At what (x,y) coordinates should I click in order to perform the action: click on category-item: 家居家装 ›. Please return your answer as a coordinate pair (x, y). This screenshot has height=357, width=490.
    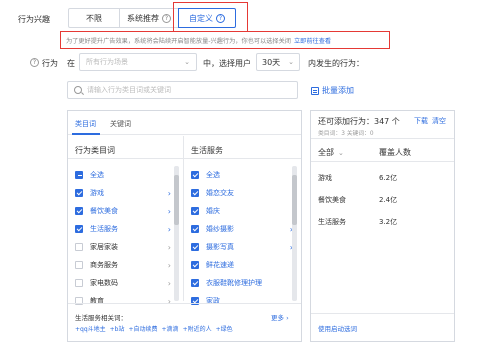
    Looking at the image, I should click on (123, 247).